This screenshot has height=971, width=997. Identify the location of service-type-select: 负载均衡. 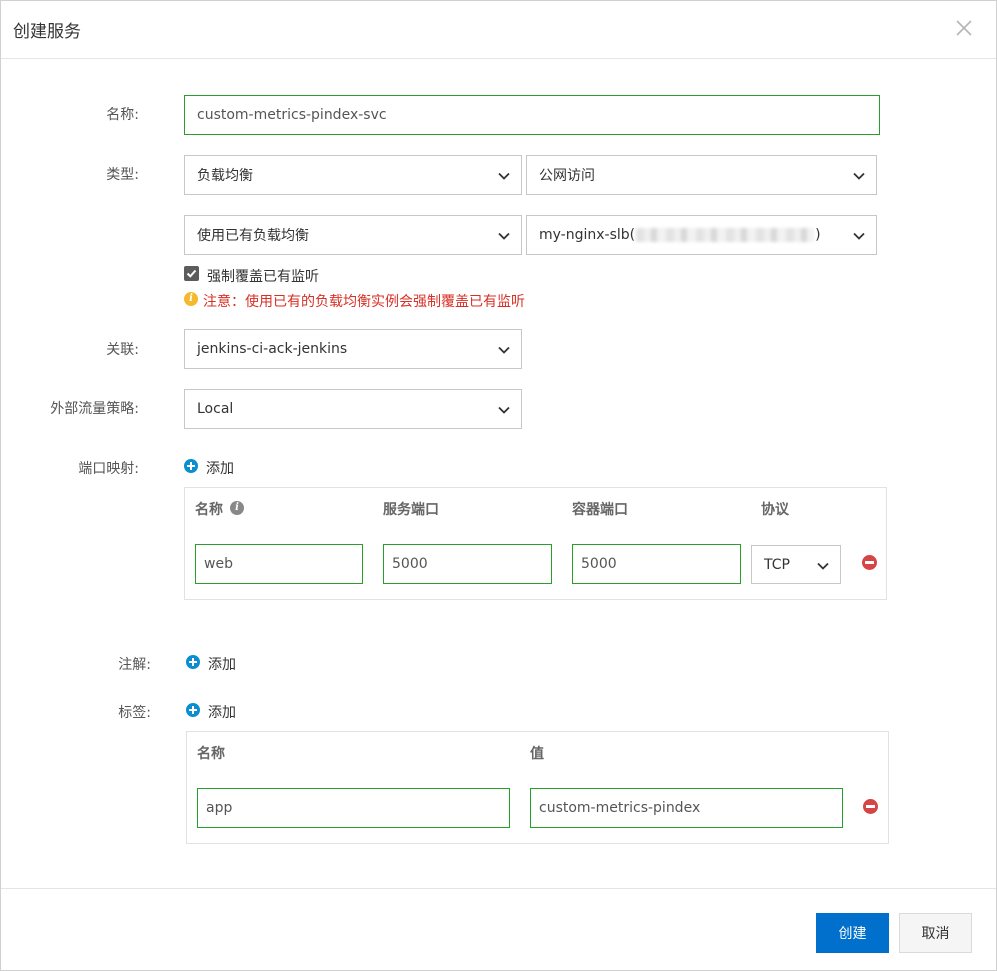
(353, 175).